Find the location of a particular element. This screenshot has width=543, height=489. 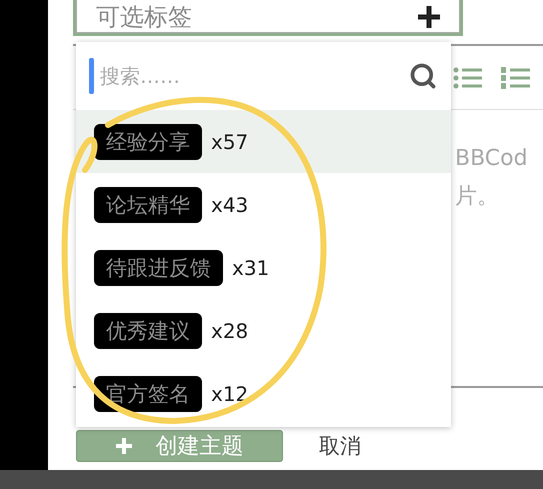

cancel-link: 取消 is located at coordinates (340, 446).